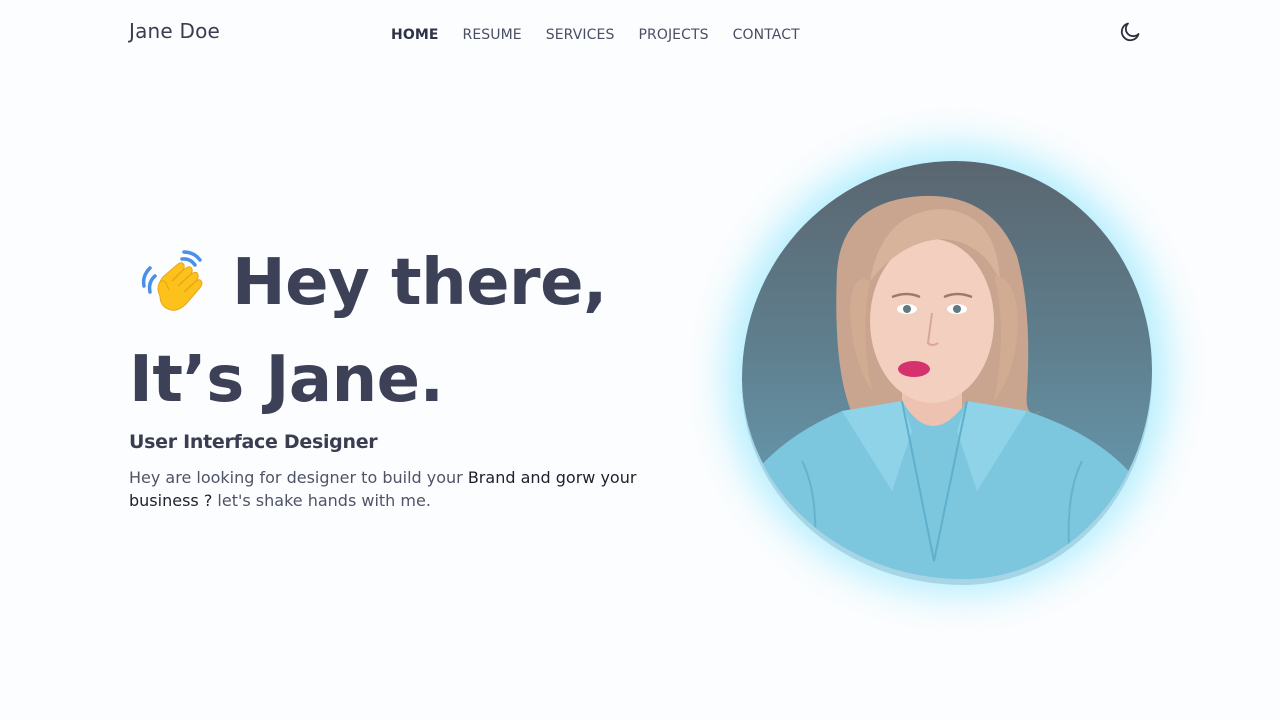 This screenshot has height=720, width=1280. What do you see at coordinates (253, 442) in the screenshot?
I see `role-title: User Interface Designer` at bounding box center [253, 442].